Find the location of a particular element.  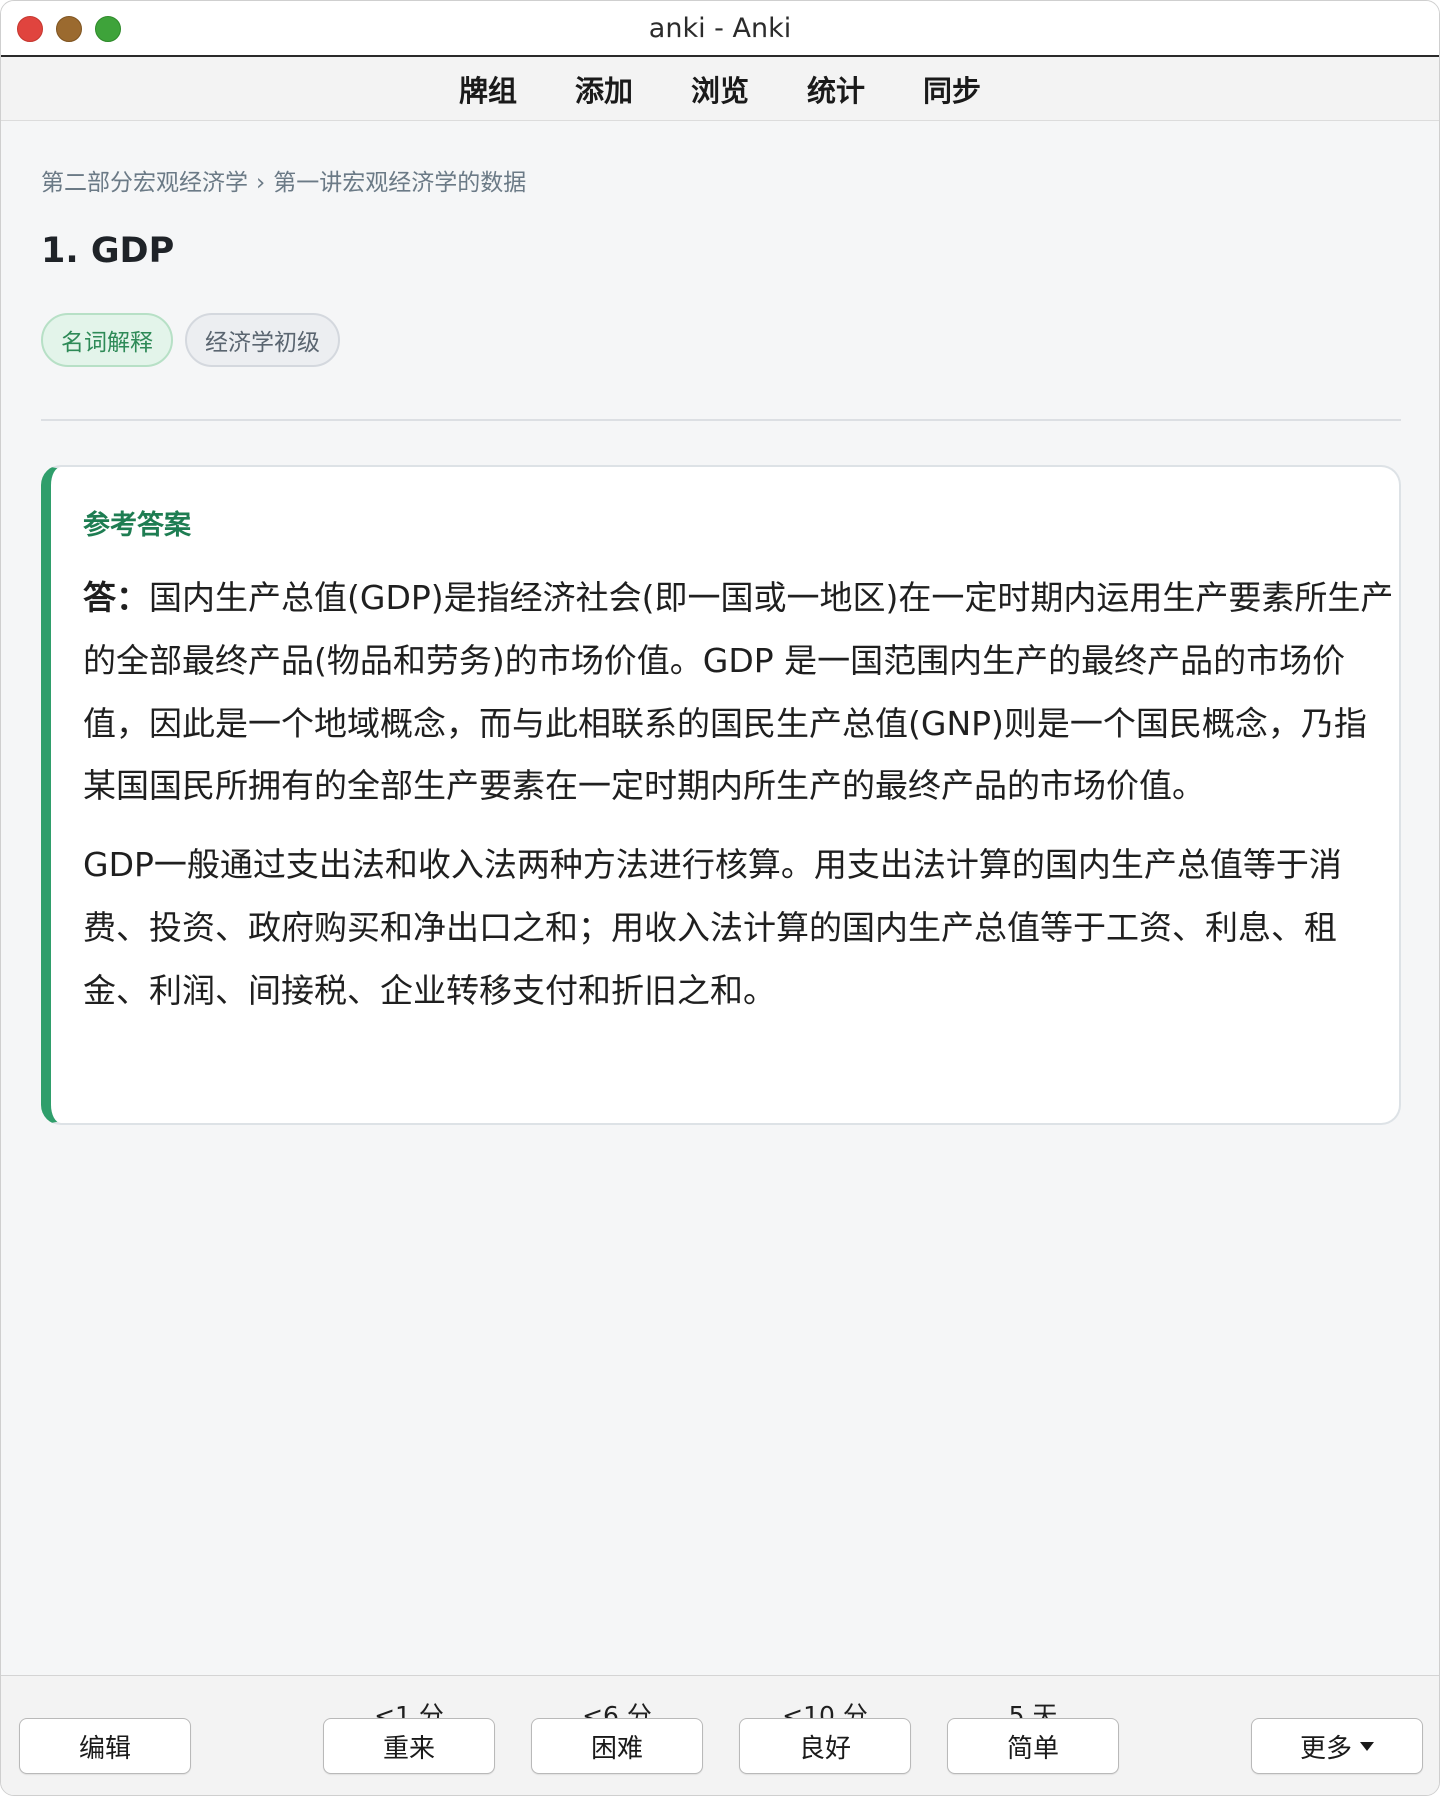

easy-button: 简单 is located at coordinates (1033, 1746).